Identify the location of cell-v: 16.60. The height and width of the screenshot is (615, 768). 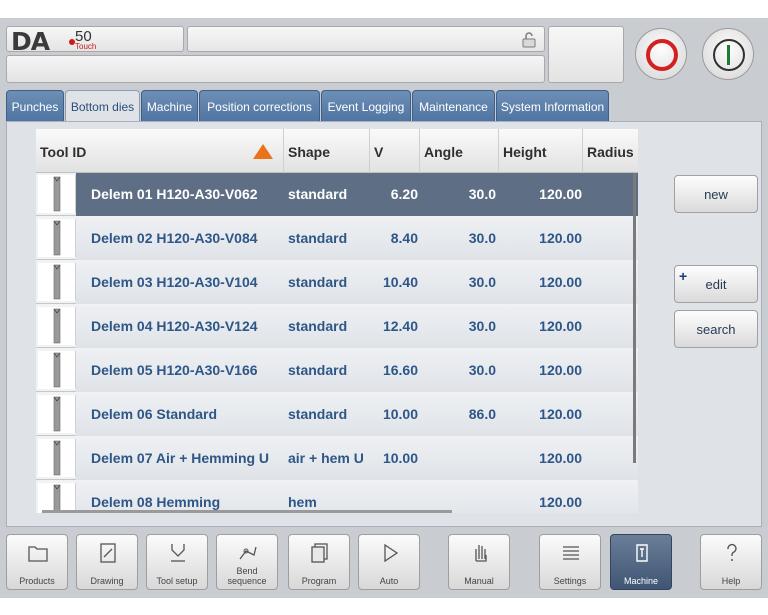
(400, 370).